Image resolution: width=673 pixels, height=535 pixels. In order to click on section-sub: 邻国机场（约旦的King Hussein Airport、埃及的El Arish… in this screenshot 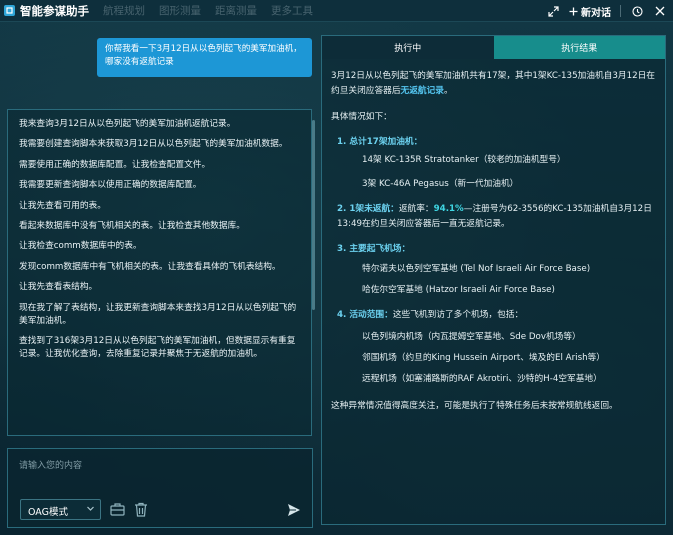, I will do `click(483, 358)`.